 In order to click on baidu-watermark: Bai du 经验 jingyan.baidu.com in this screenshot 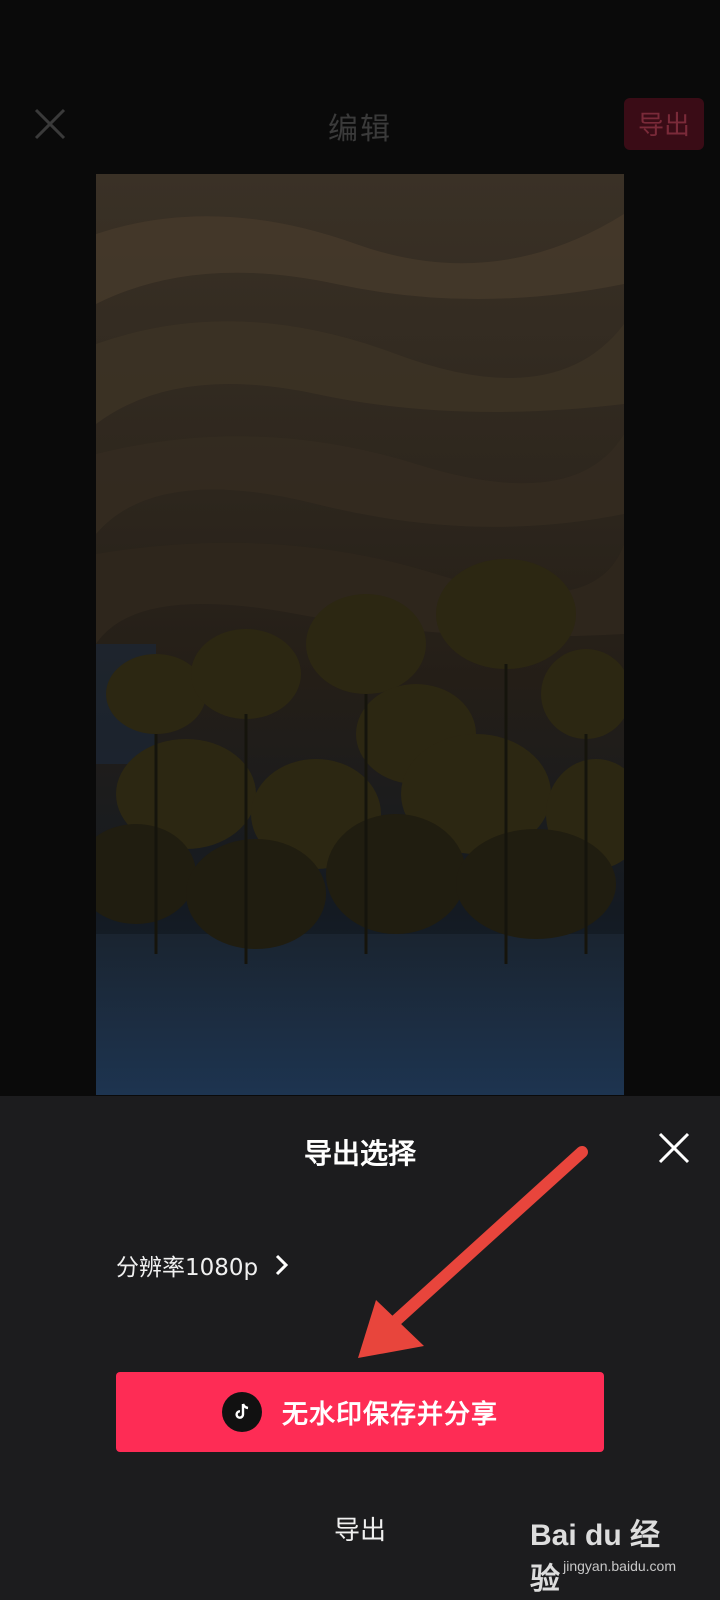, I will do `click(605, 1548)`.